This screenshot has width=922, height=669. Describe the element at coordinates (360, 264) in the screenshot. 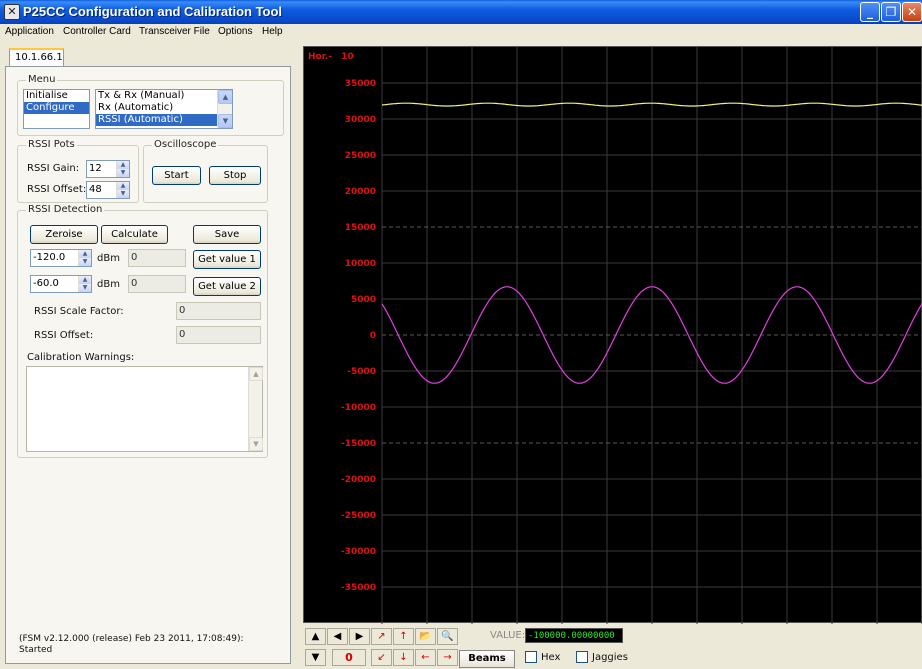

I see `y-tick-label: 10000` at that location.